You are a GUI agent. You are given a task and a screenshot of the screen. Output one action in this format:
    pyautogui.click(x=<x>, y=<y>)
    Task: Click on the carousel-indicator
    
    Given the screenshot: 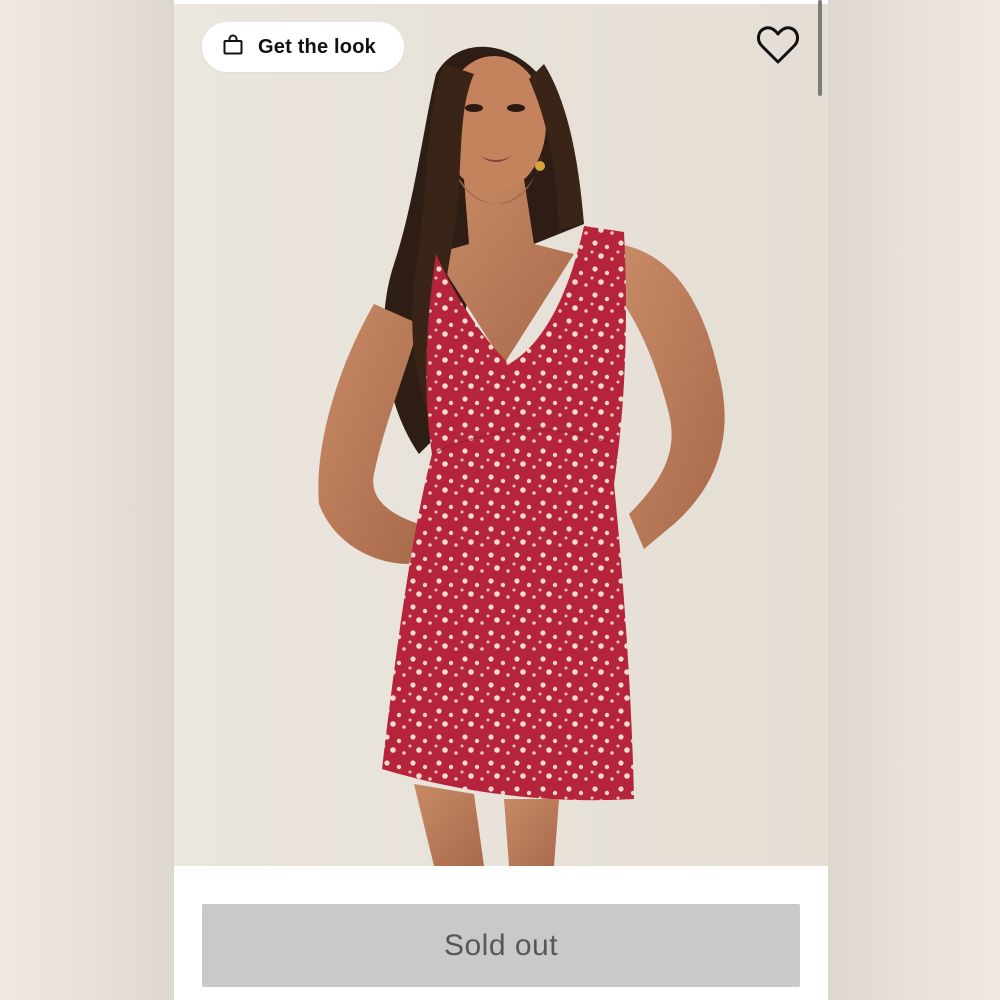 What is the action you would take?
    pyautogui.click(x=502, y=880)
    